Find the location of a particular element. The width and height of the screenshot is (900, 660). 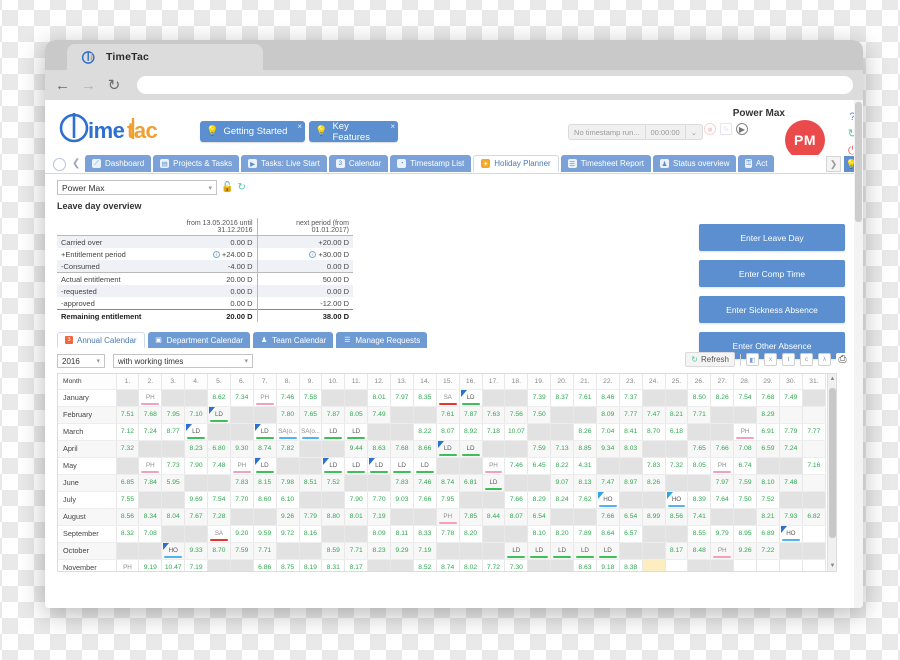

calendar-day-cell: 7.48 is located at coordinates (219, 466).